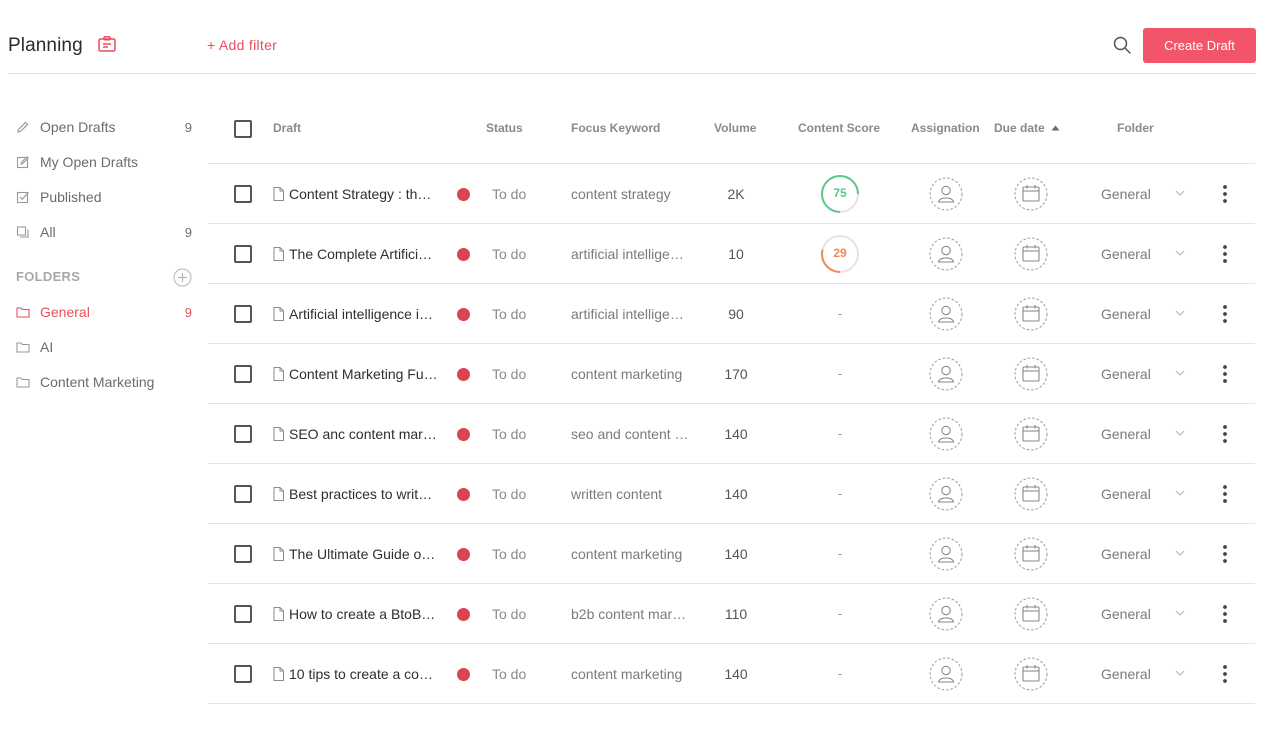 The image size is (1283, 750). What do you see at coordinates (1027, 128) in the screenshot?
I see `column-header-due-date: Due date` at bounding box center [1027, 128].